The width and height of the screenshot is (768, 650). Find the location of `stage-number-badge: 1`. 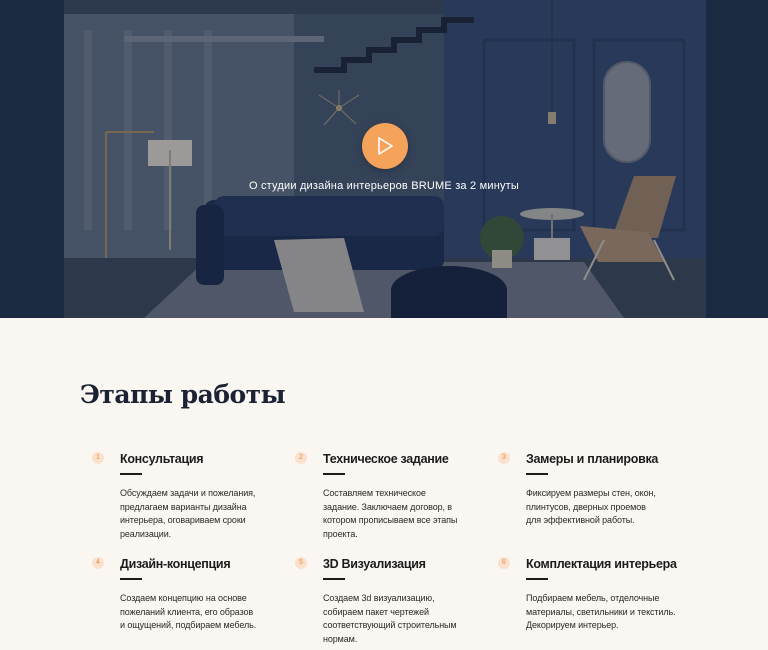

stage-number-badge: 1 is located at coordinates (98, 458).